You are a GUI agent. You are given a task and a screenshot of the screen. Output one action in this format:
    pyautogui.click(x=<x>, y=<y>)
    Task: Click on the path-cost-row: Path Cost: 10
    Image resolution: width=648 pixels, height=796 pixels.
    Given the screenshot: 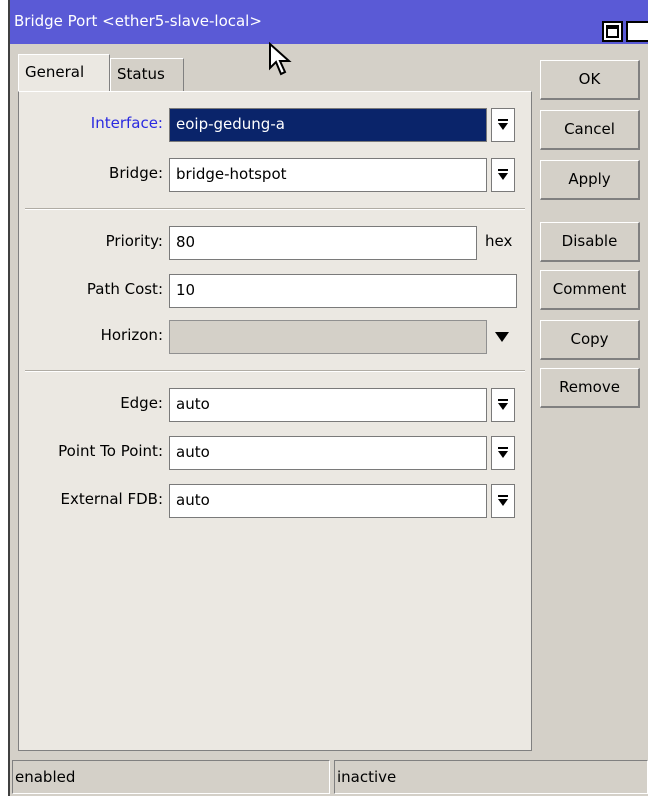 What is the action you would take?
    pyautogui.click(x=276, y=291)
    